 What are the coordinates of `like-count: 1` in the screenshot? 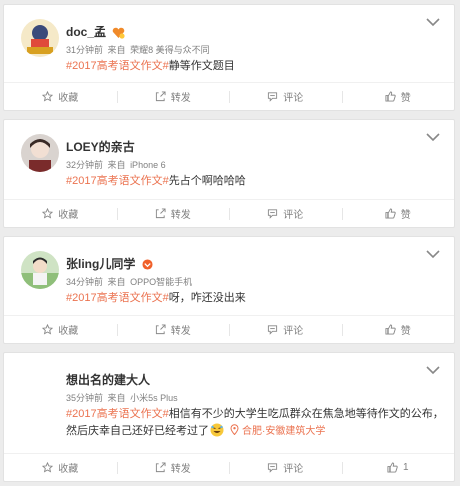 It's located at (405, 467).